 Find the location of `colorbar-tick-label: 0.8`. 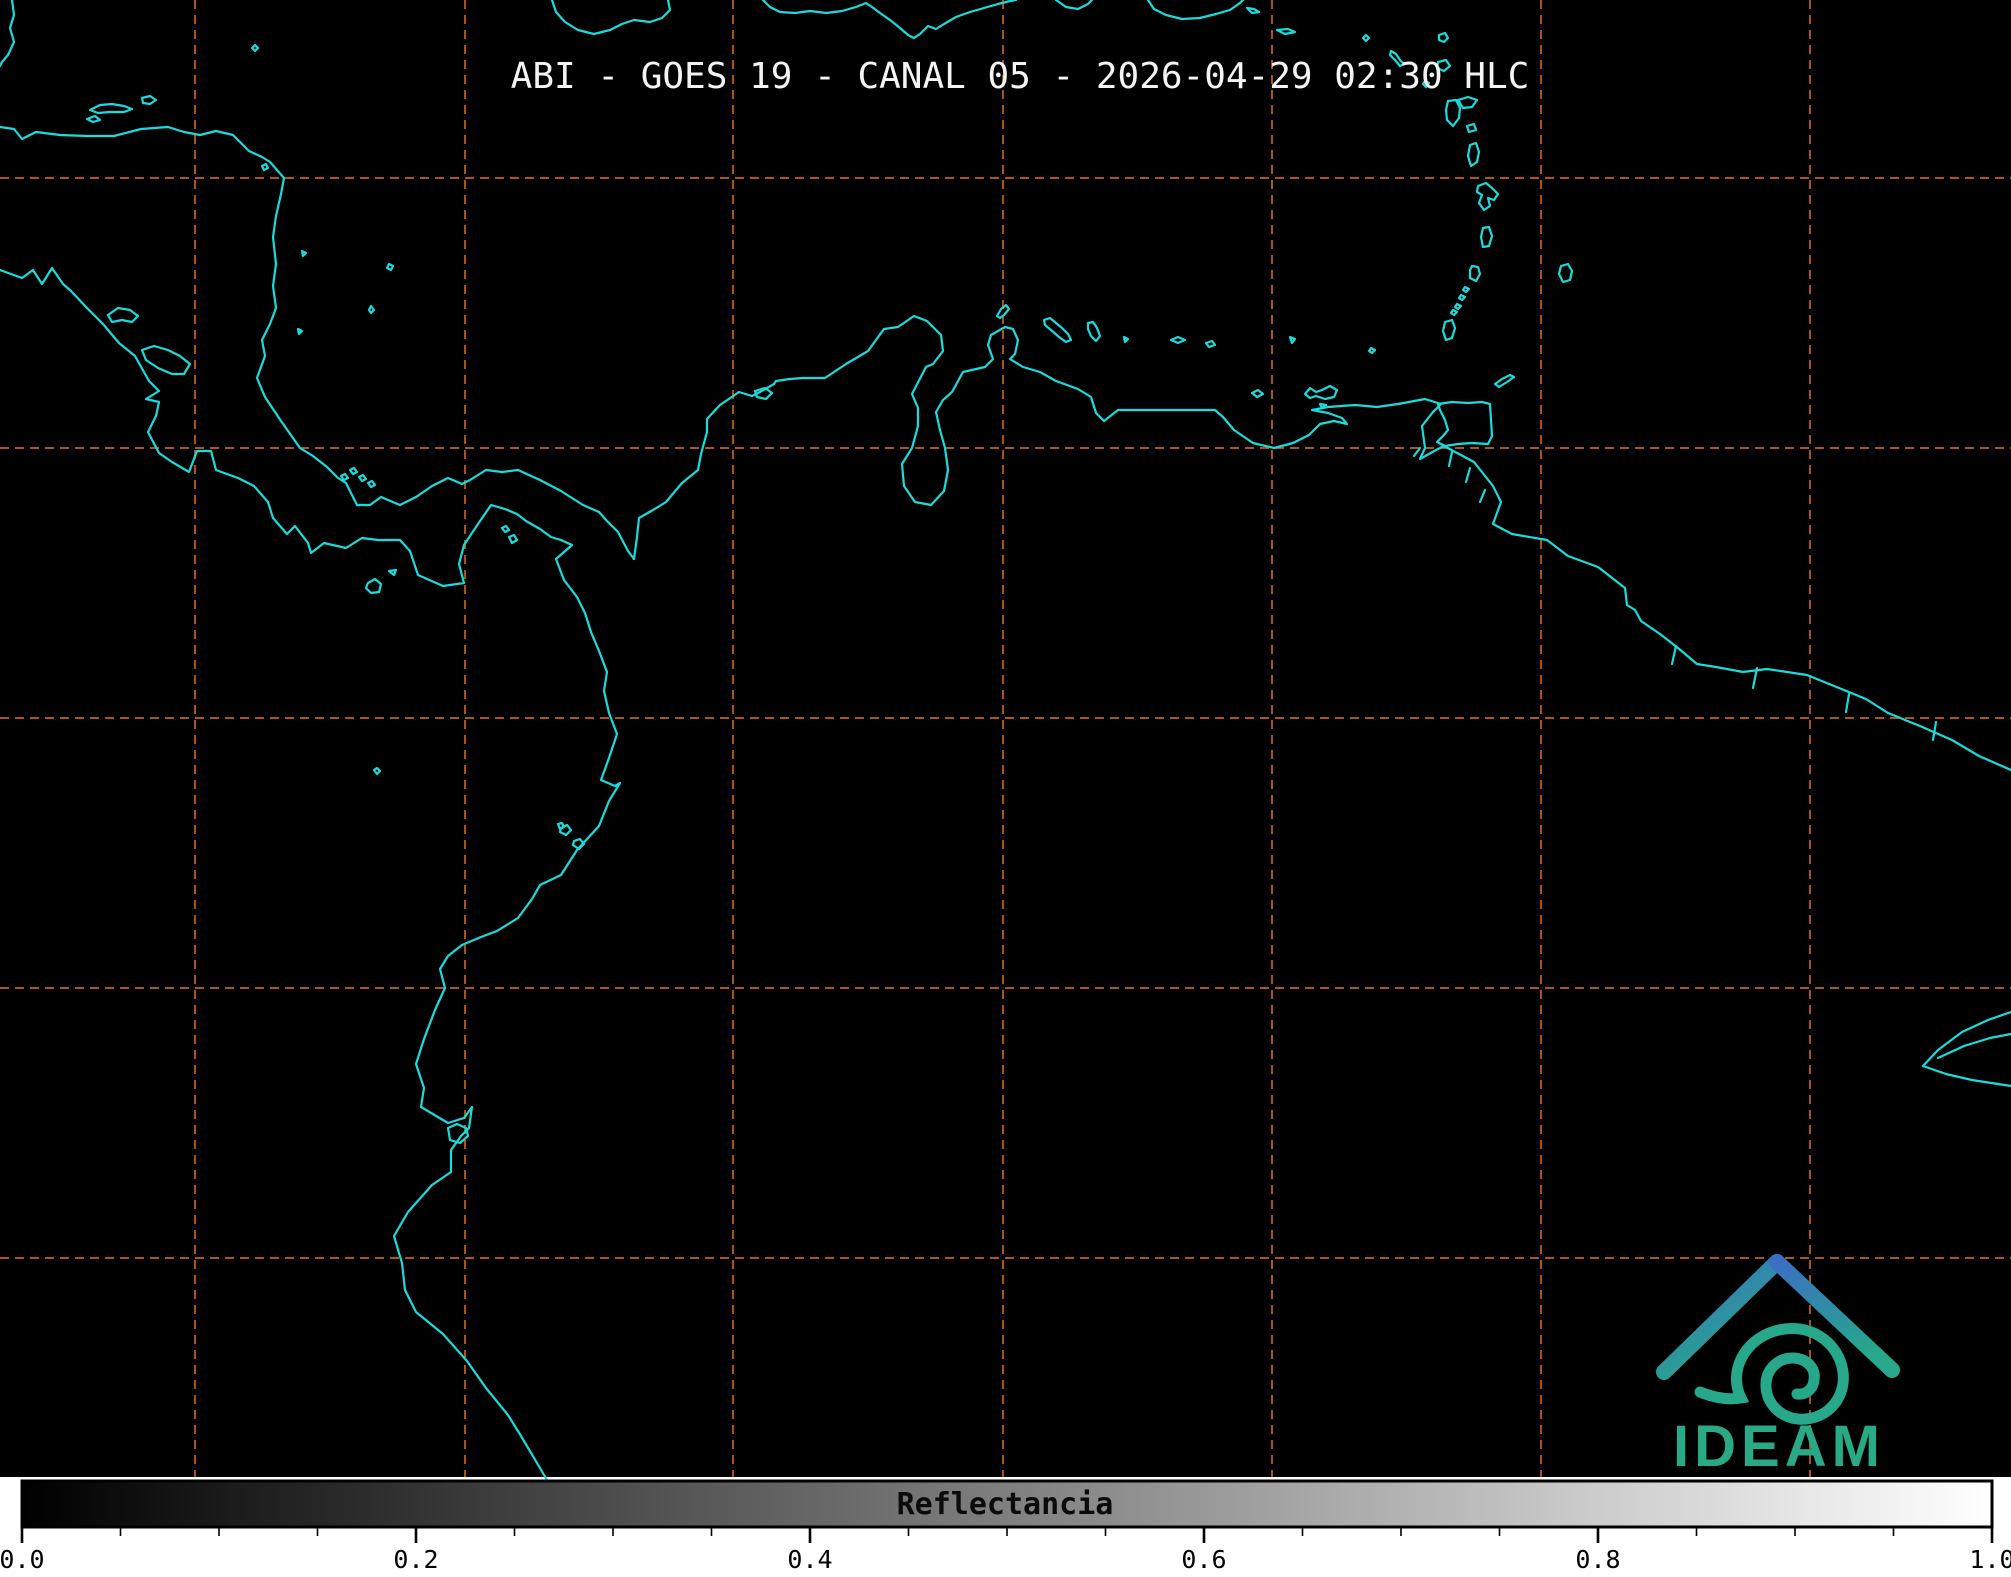

colorbar-tick-label: 0.8 is located at coordinates (1597, 1559).